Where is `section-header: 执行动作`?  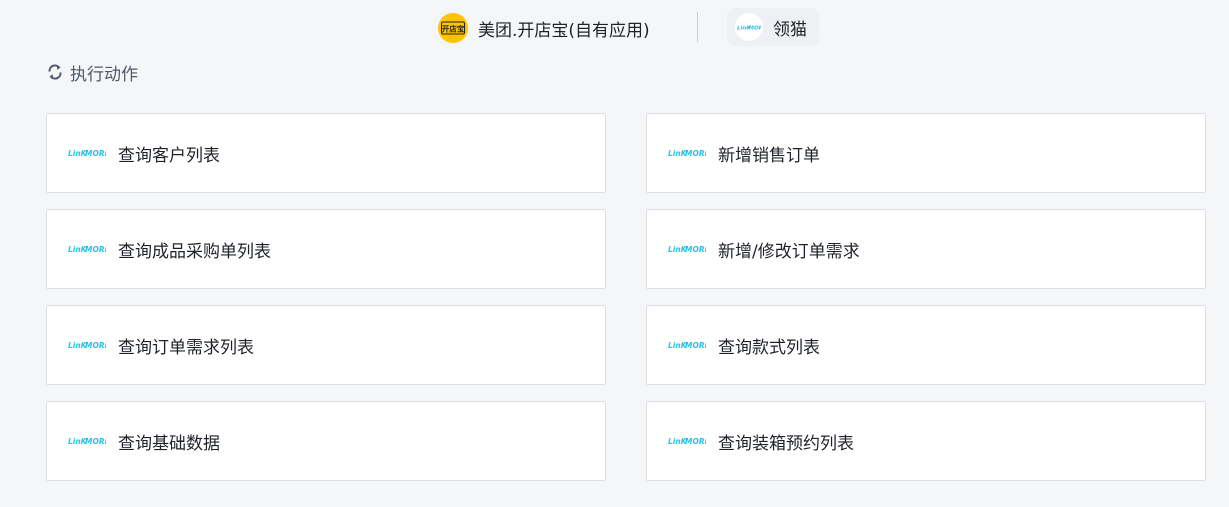 section-header: 执行动作 is located at coordinates (91, 72).